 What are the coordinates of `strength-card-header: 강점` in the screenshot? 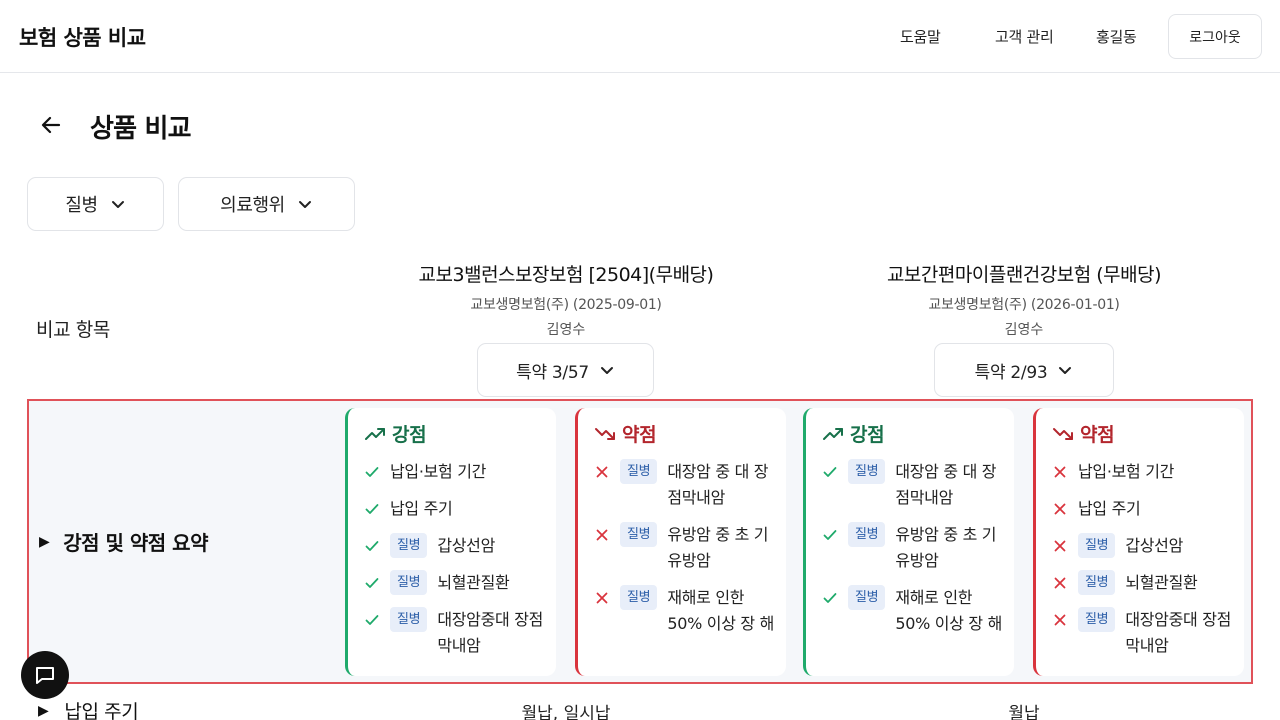 It's located at (460, 433).